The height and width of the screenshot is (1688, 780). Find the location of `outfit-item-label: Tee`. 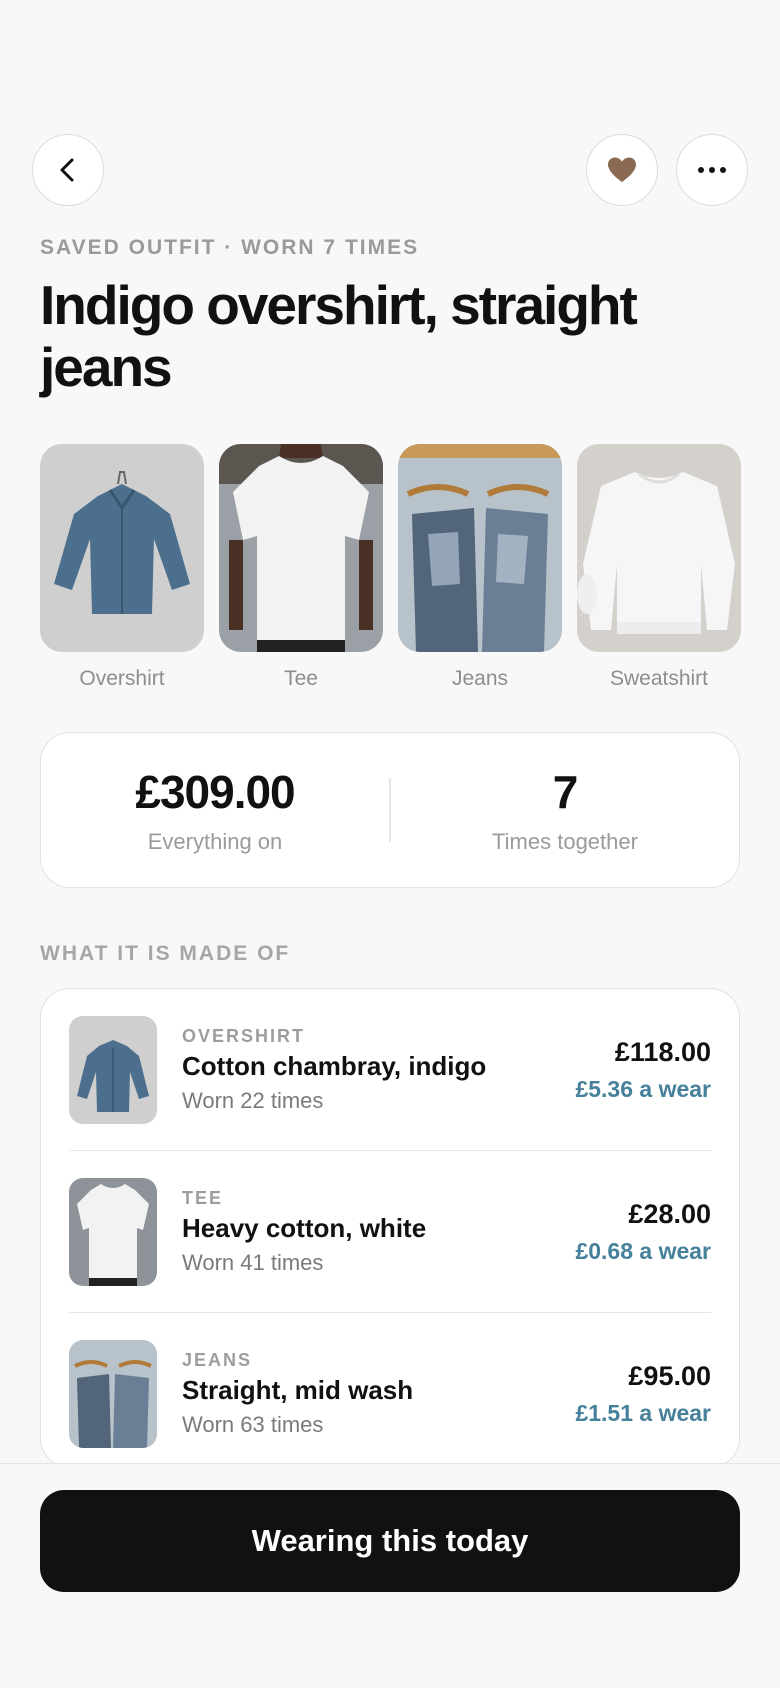

outfit-item-label: Tee is located at coordinates (301, 678).